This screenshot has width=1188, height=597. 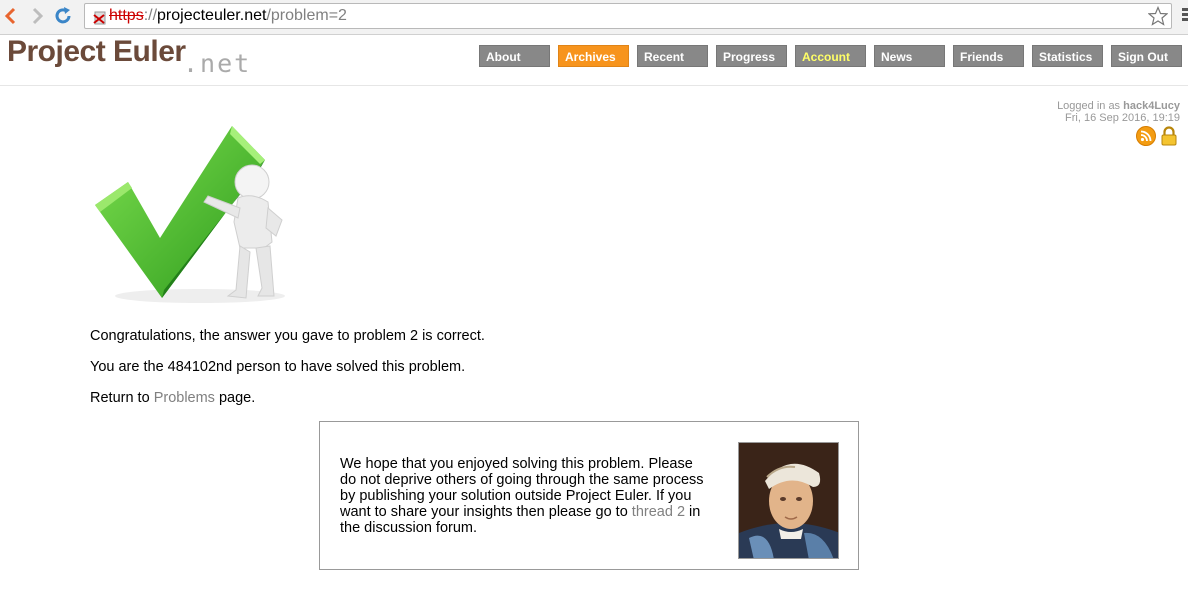 I want to click on nav-about: About, so click(x=514, y=56).